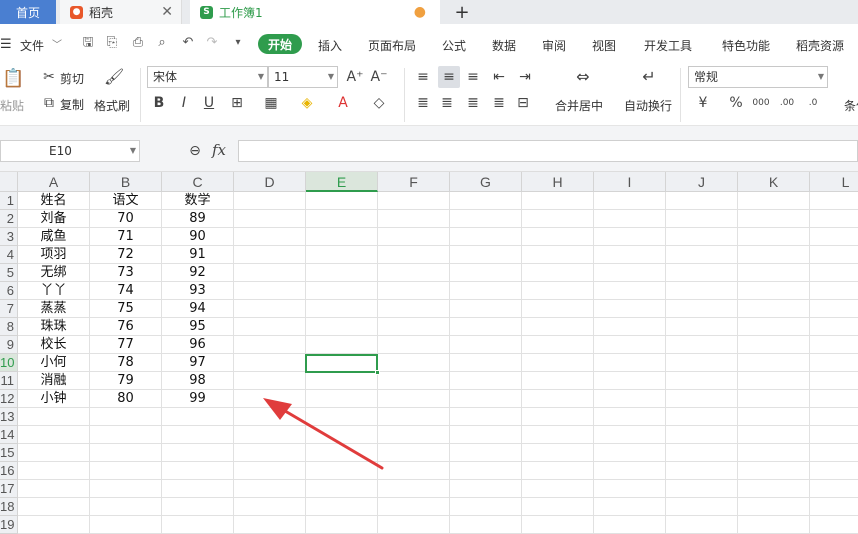 The height and width of the screenshot is (534, 858). I want to click on cell-A4: 项羽, so click(54, 255).